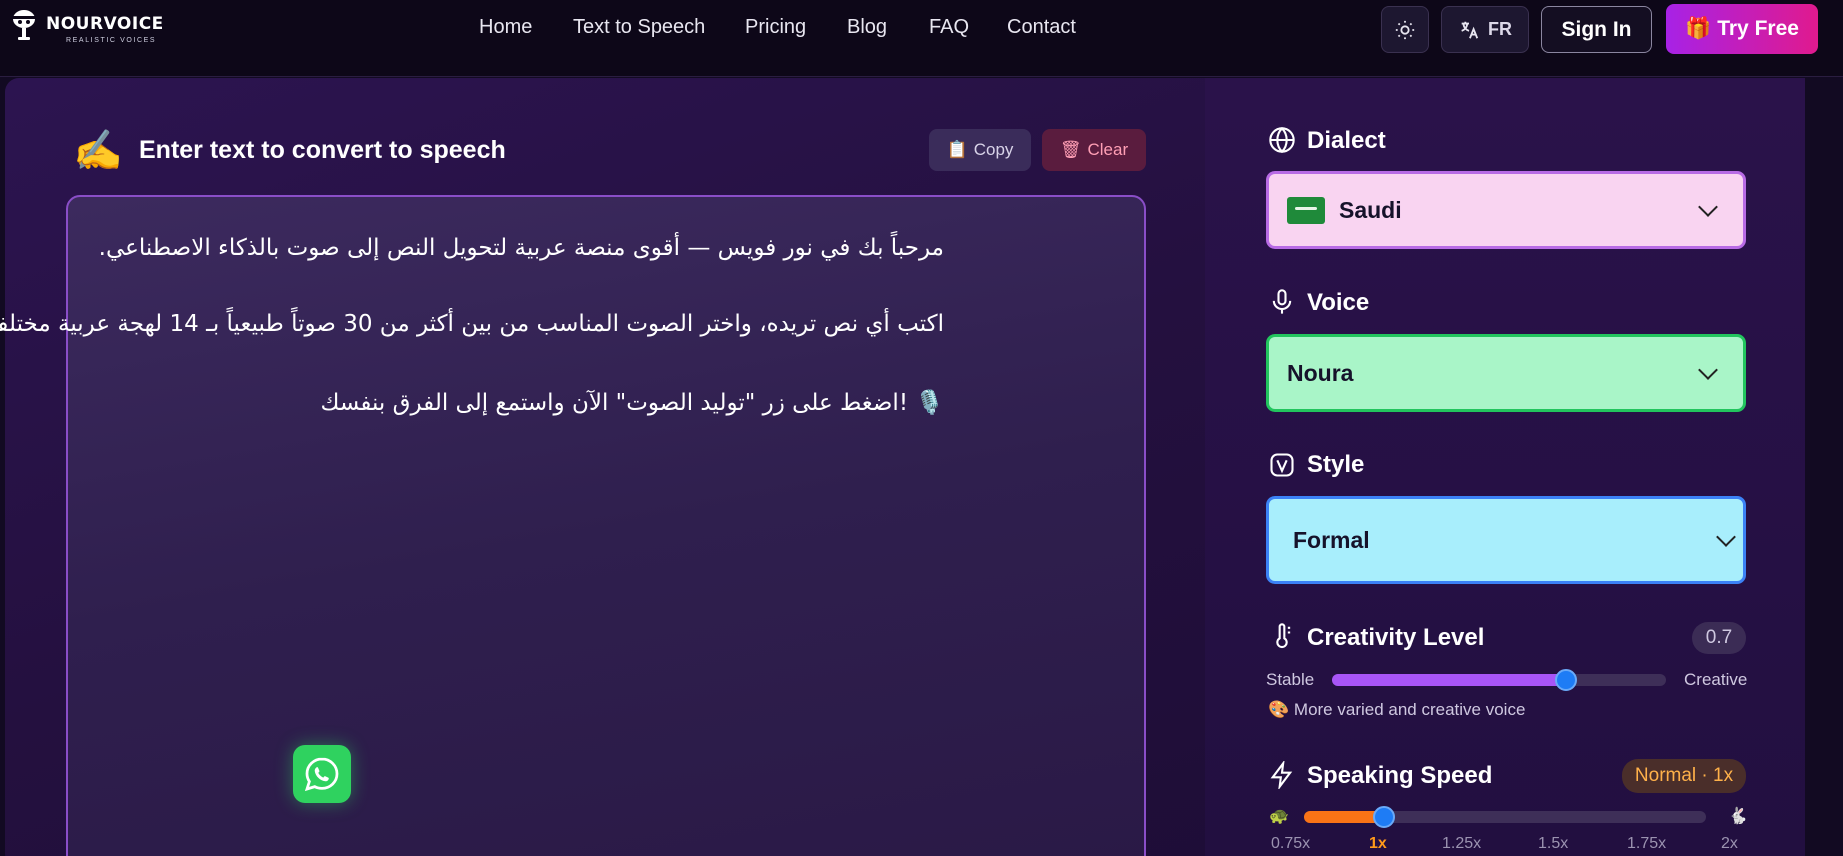  Describe the element at coordinates (867, 27) in the screenshot. I see `nav-blog: Blog` at that location.